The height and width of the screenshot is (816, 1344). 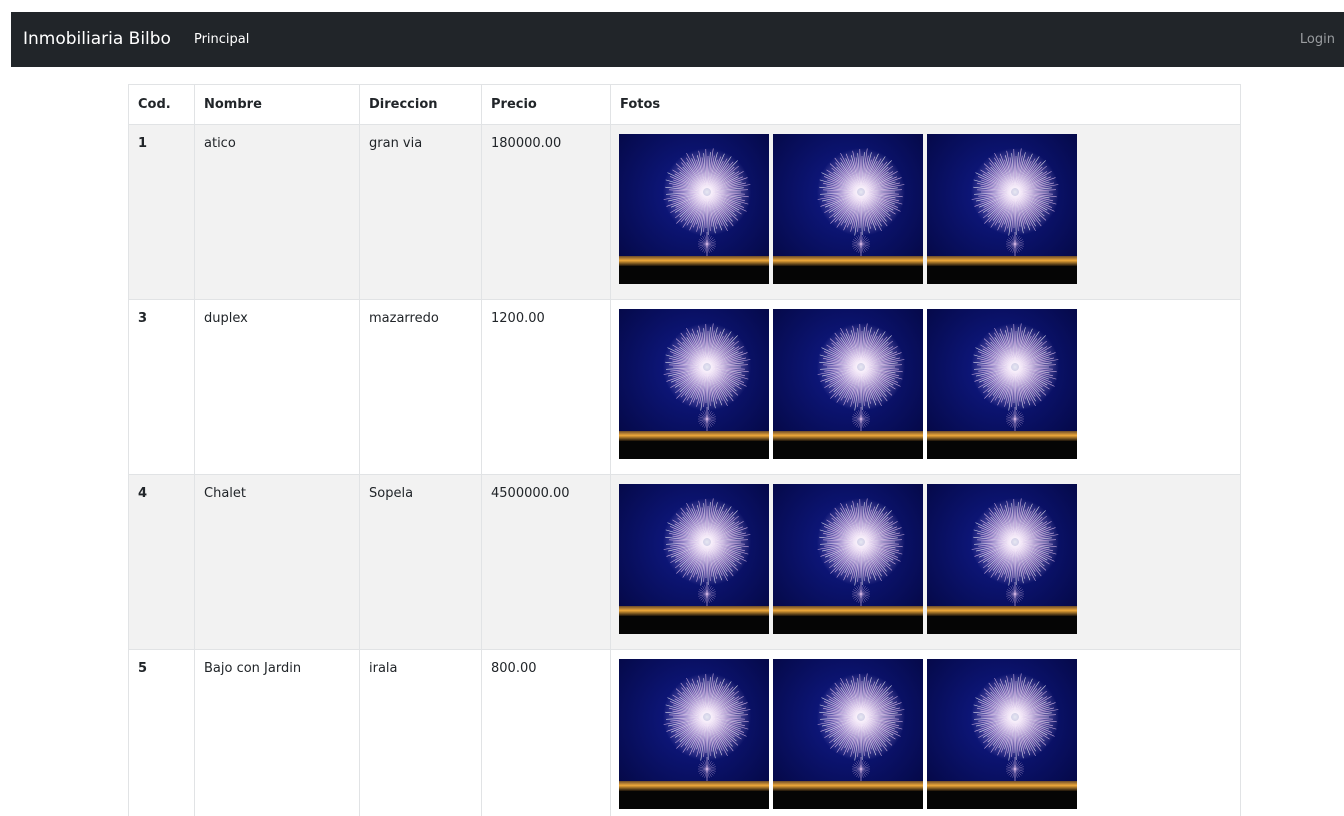 What do you see at coordinates (546, 104) in the screenshot?
I see `column-header-precio: Precio` at bounding box center [546, 104].